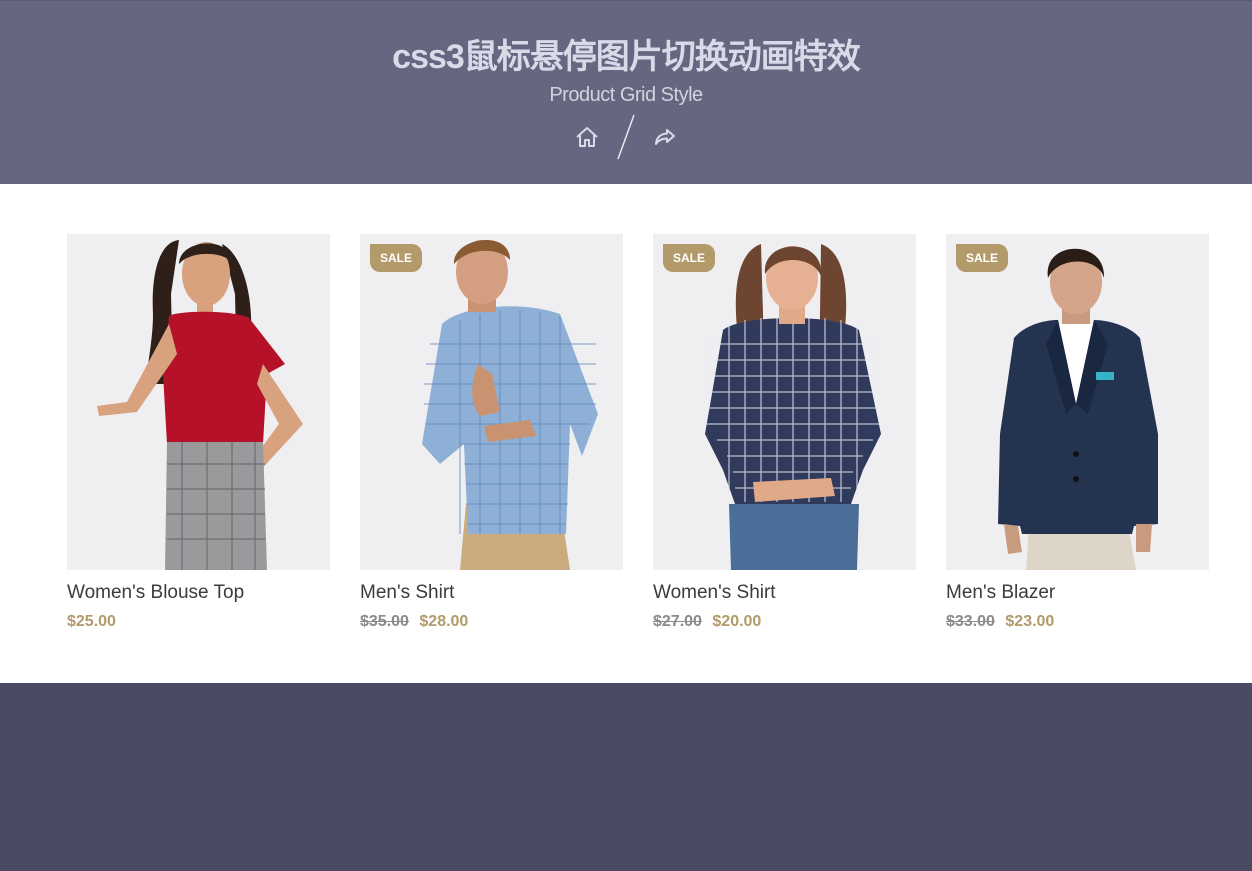  Describe the element at coordinates (677, 621) in the screenshot. I see `original-price: $27.00` at that location.